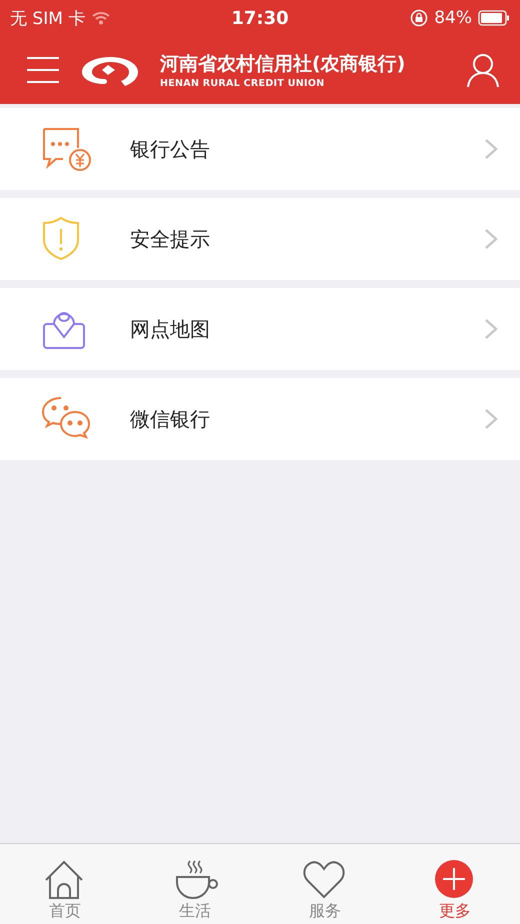 The width and height of the screenshot is (520, 924). I want to click on bank-title: 河南省农村信用社(农商银行), so click(283, 64).